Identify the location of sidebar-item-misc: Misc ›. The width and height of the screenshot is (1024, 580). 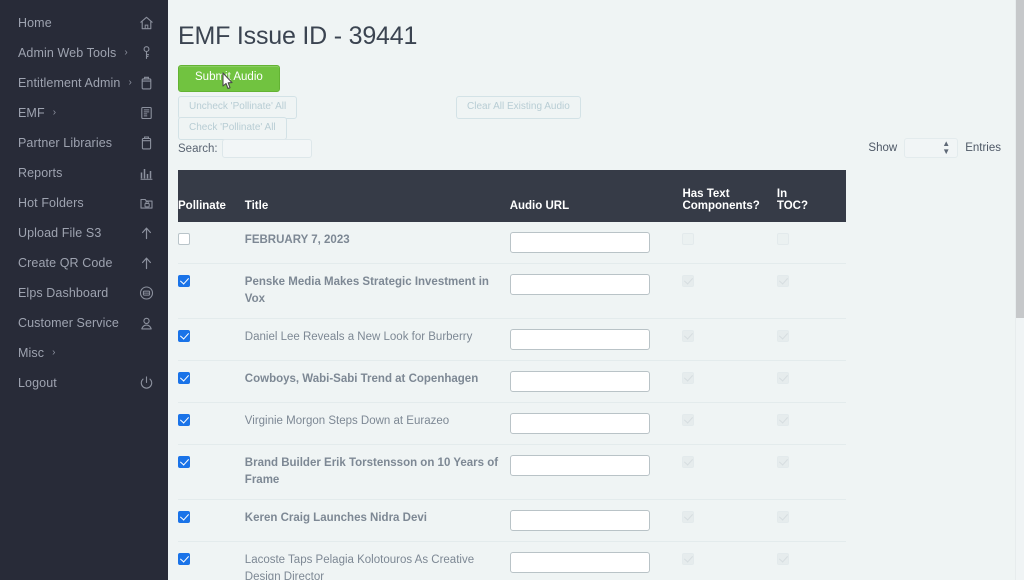
(84, 353).